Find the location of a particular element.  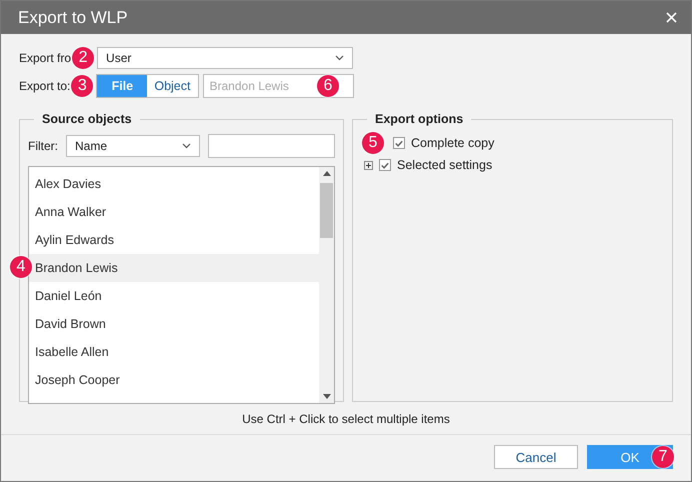

list-item: Alex Davies is located at coordinates (174, 184).